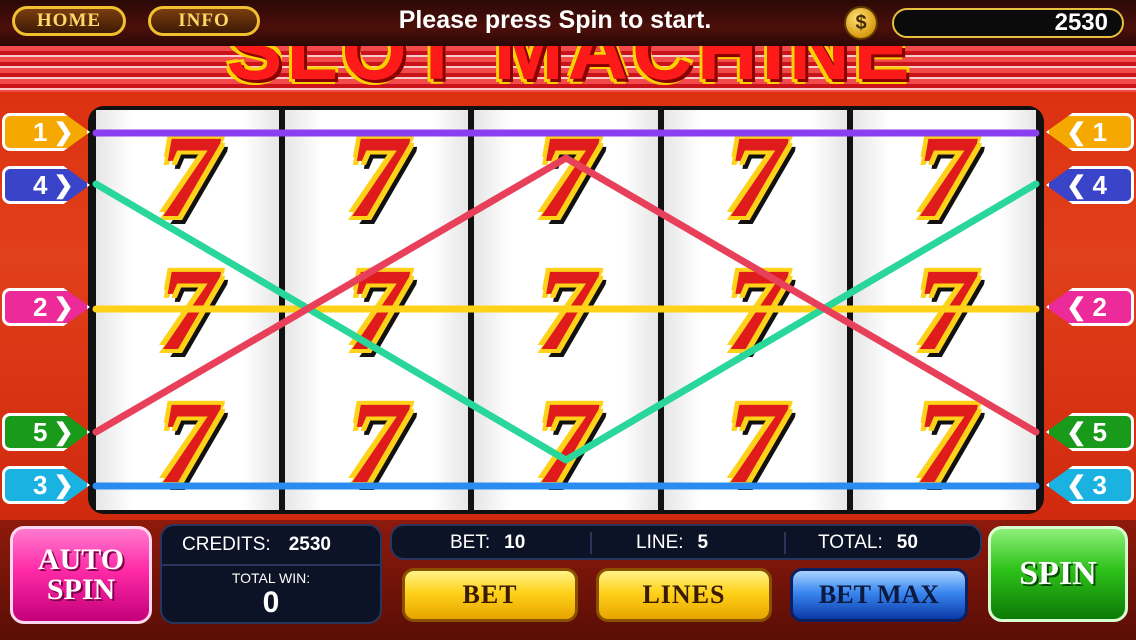 The height and width of the screenshot is (640, 1136). I want to click on game-title-logo: SLOT MACHINE, so click(570, 69).